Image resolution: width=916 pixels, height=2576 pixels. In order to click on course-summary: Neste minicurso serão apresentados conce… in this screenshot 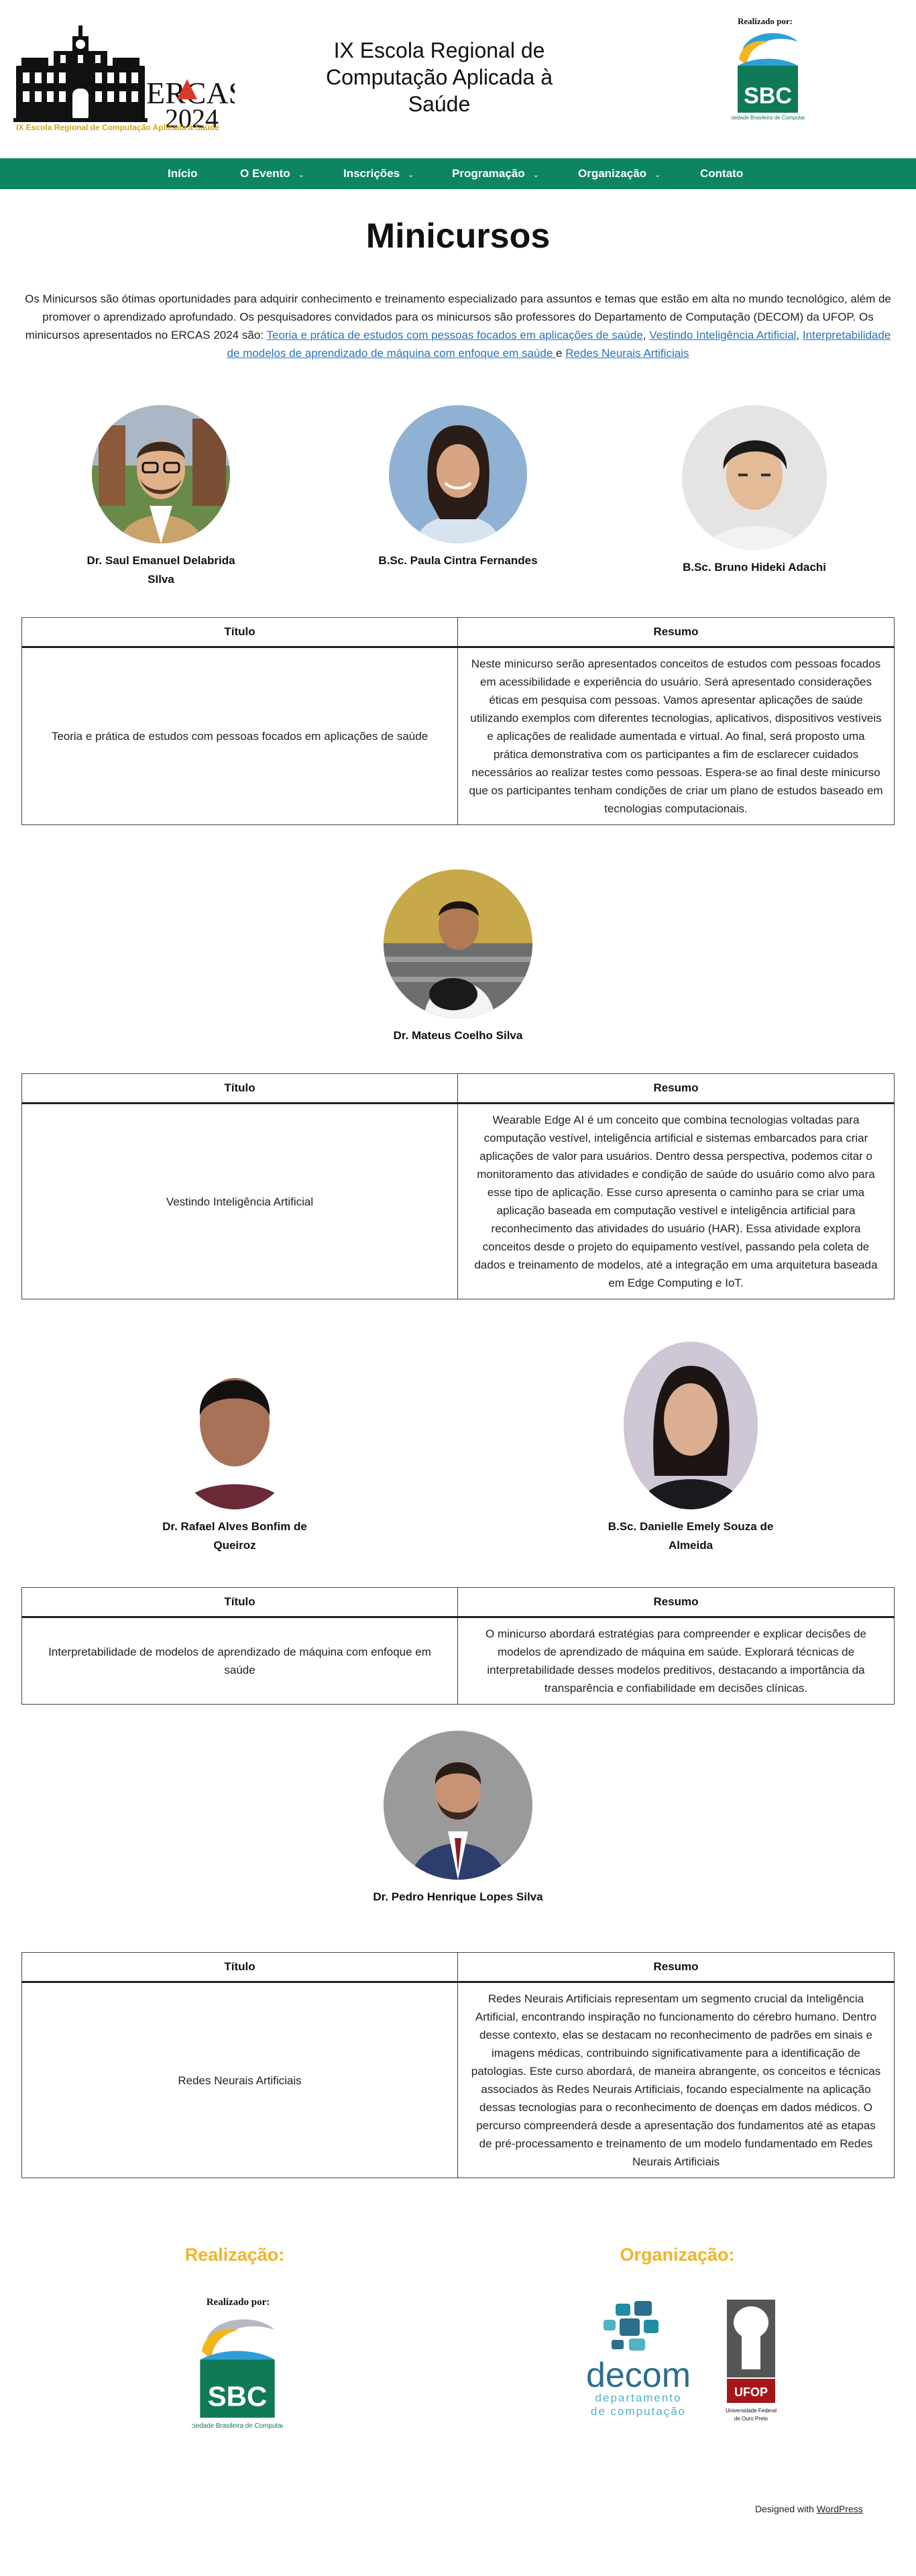, I will do `click(676, 736)`.